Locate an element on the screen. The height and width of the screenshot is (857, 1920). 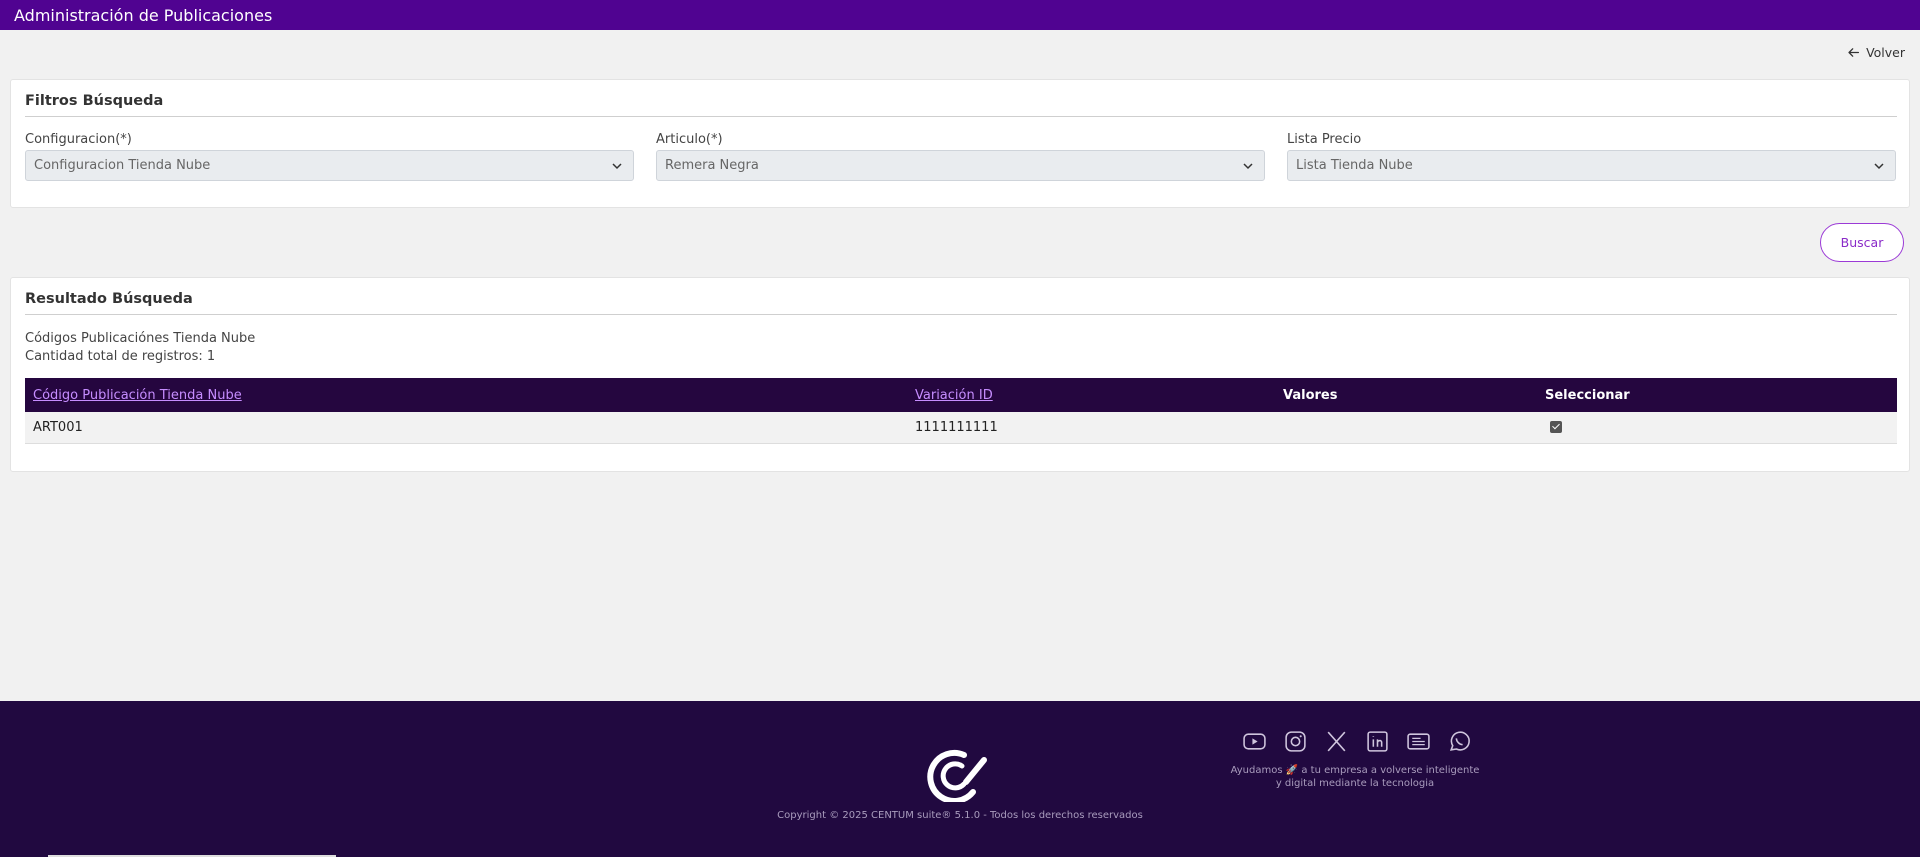
arrow-left-icon is located at coordinates (1854, 52).